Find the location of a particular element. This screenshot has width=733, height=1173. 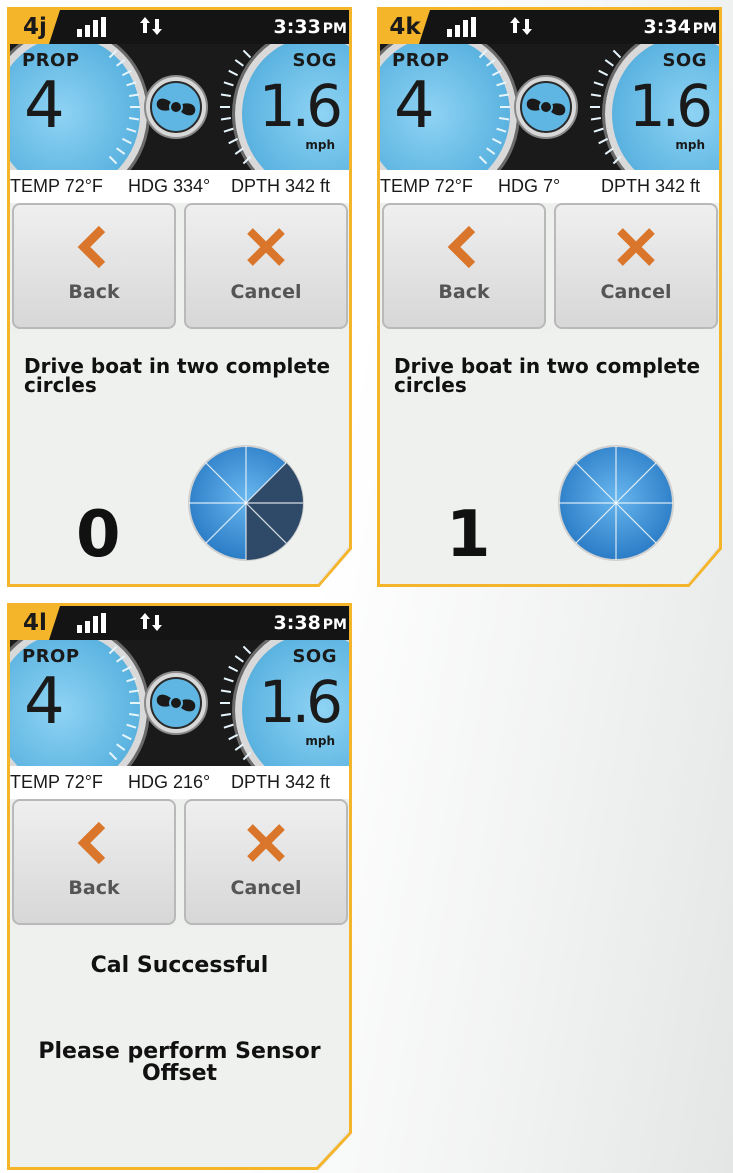

step-label: 4l is located at coordinates (35, 623).